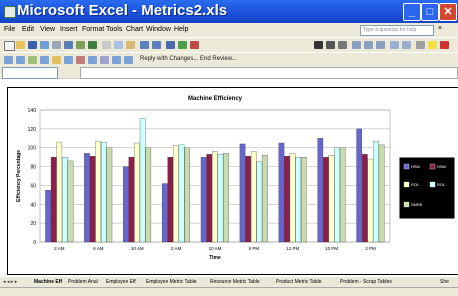  I want to click on currency-icon, so click(394, 45).